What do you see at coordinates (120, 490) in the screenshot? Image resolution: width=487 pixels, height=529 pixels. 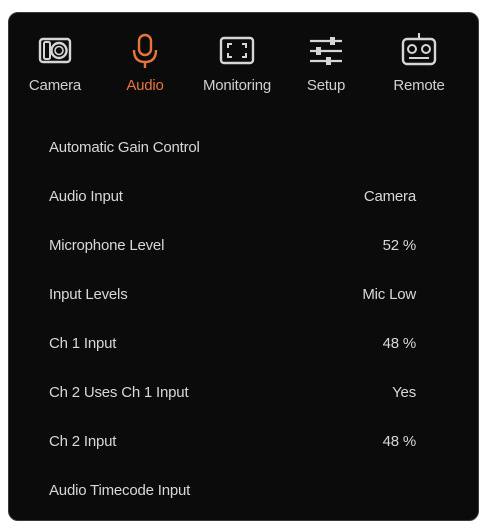 I see `menu-row-label: Audio Timecode Input` at bounding box center [120, 490].